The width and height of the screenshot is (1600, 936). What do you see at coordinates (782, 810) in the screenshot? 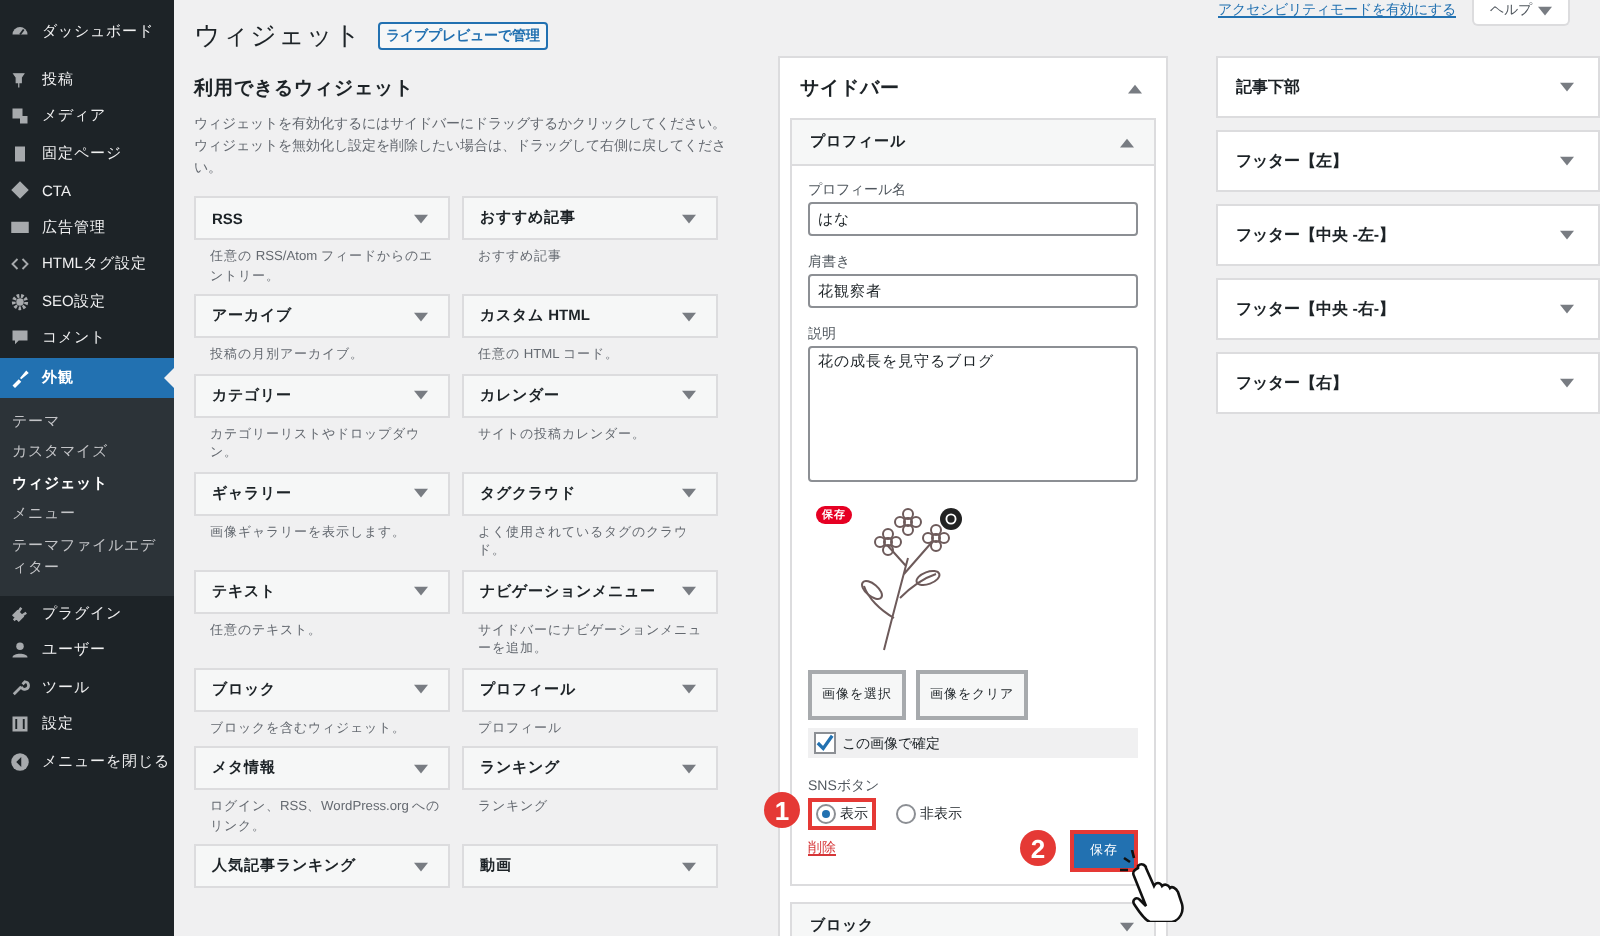
I see `step-number-badge: 1` at bounding box center [782, 810].